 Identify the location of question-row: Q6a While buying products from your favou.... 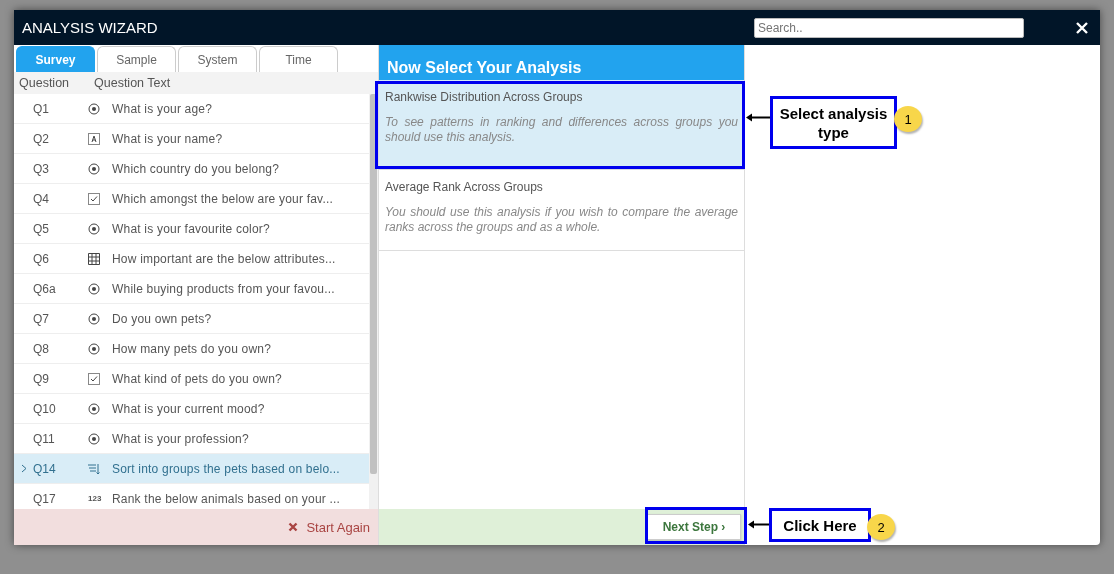
(191, 289).